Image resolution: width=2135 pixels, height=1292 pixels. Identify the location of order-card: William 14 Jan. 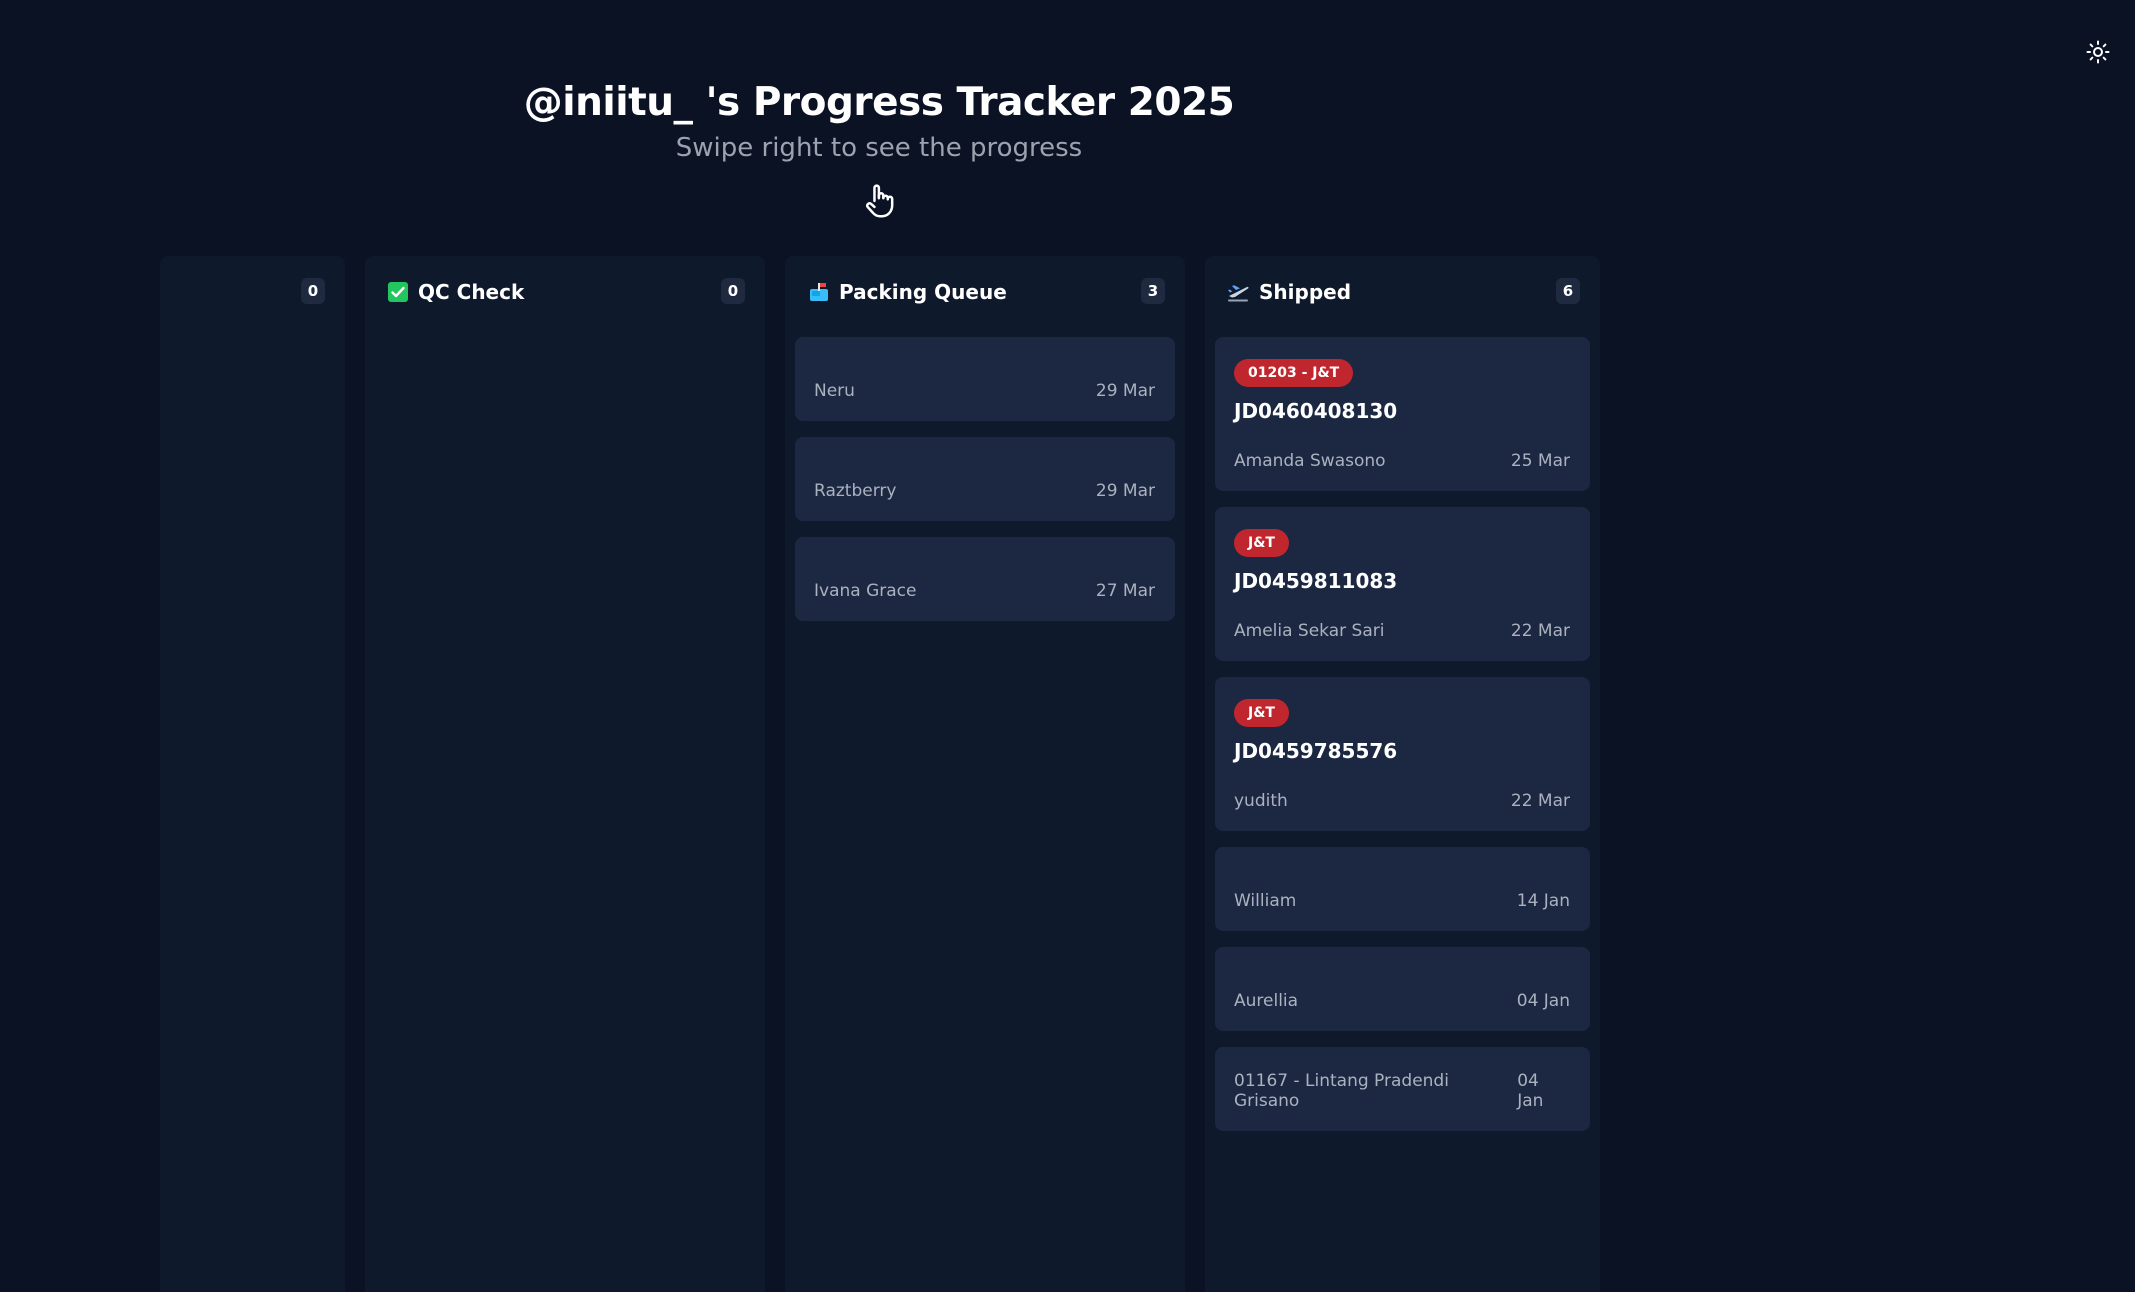
(1402, 889).